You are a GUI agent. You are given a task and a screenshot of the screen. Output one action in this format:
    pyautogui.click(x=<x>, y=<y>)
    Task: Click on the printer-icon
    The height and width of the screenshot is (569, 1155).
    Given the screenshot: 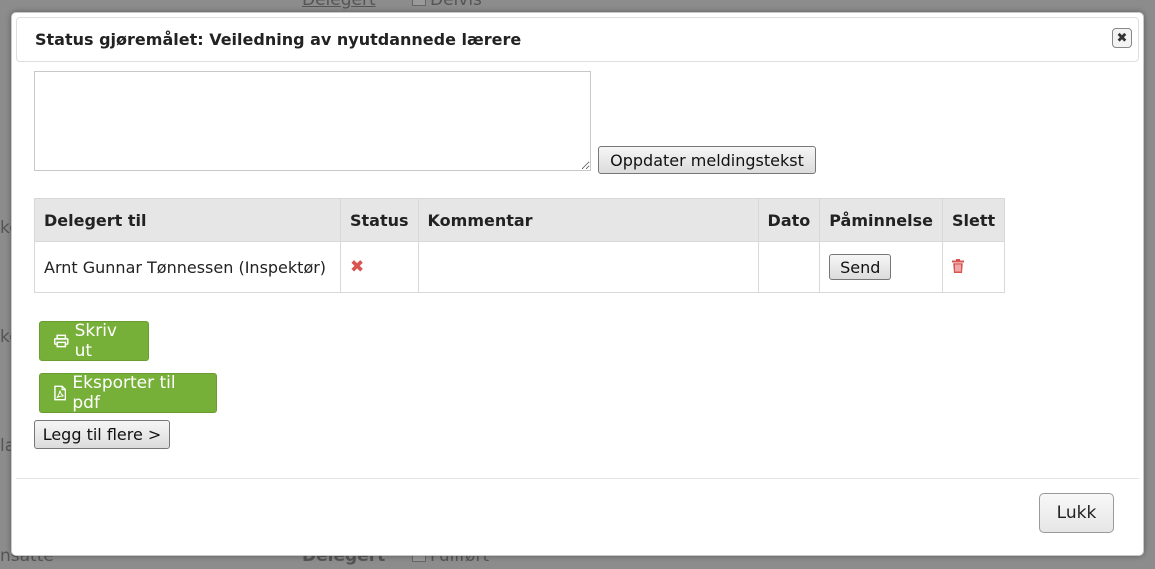 What is the action you would take?
    pyautogui.click(x=61, y=341)
    